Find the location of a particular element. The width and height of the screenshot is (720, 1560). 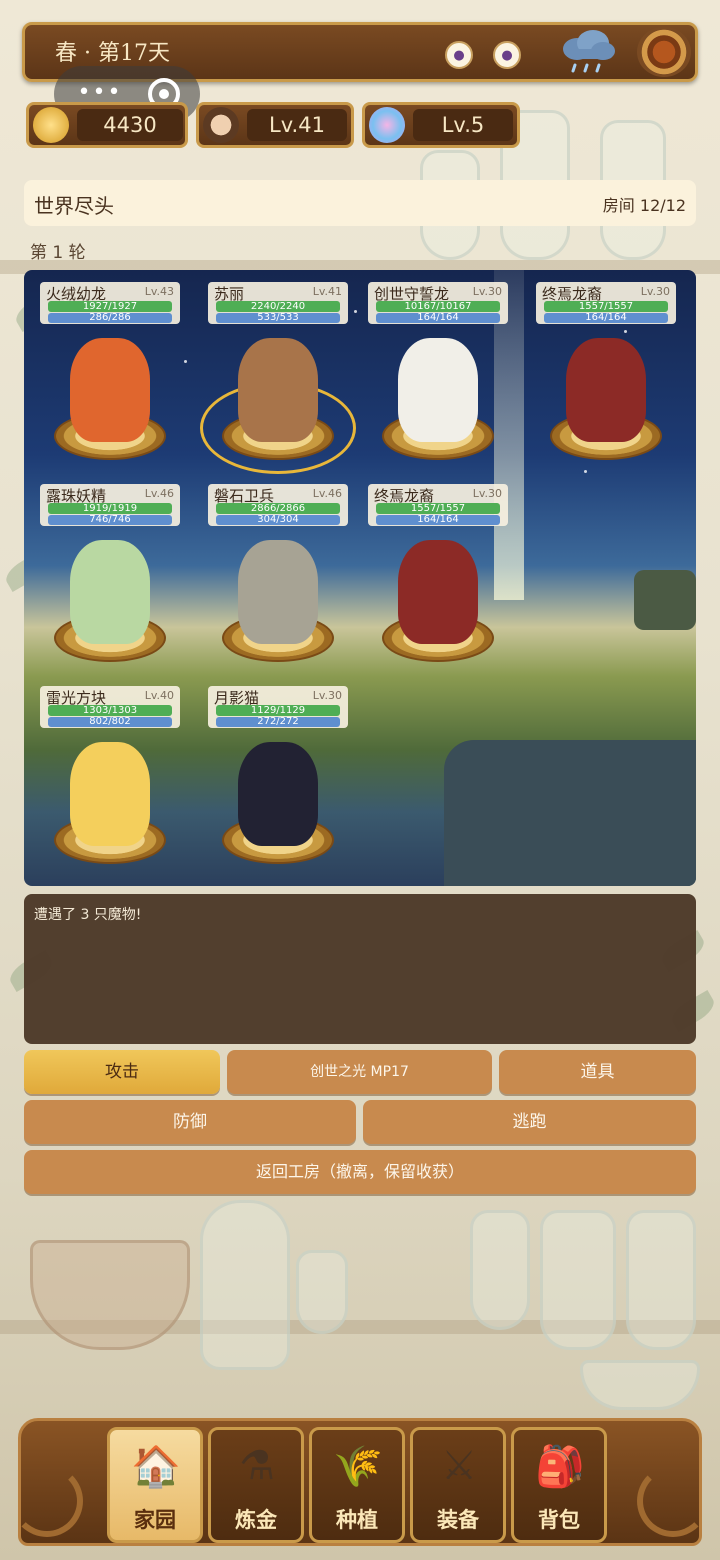

unit-status-card: 火绒幼龙 Lv.43 1927/1927 286/286 is located at coordinates (110, 303).